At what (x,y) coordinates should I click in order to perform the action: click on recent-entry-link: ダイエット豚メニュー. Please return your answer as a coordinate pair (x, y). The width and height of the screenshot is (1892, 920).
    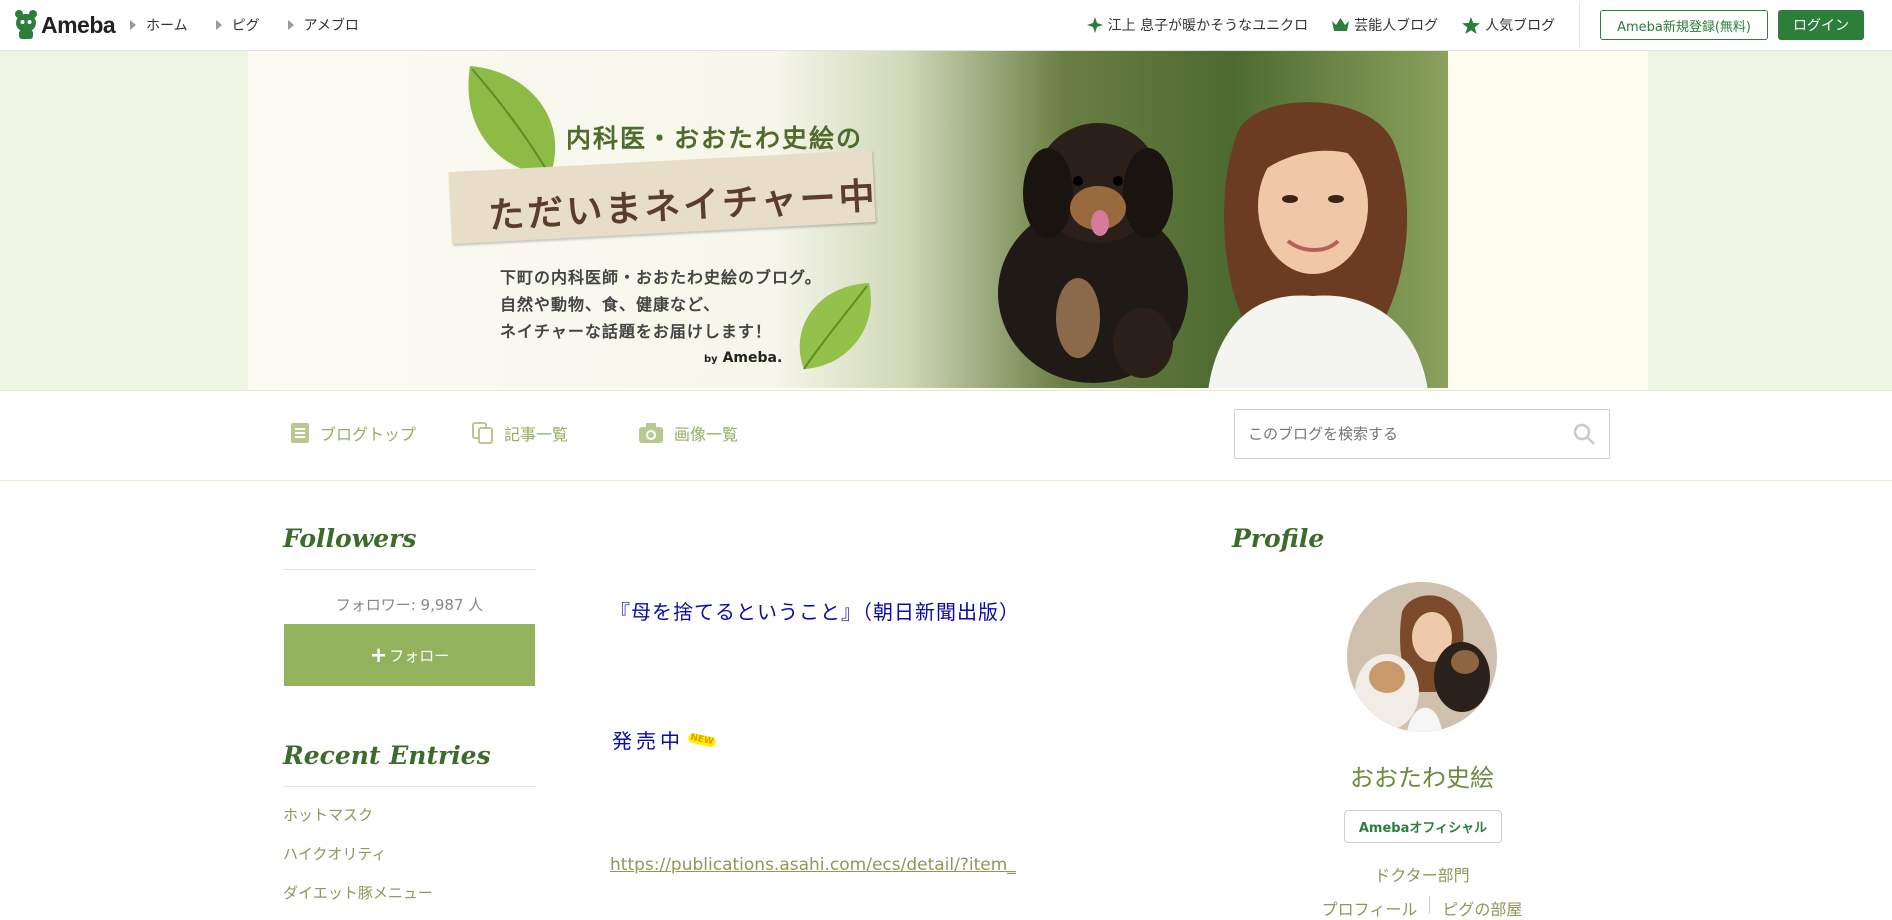
    Looking at the image, I should click on (358, 892).